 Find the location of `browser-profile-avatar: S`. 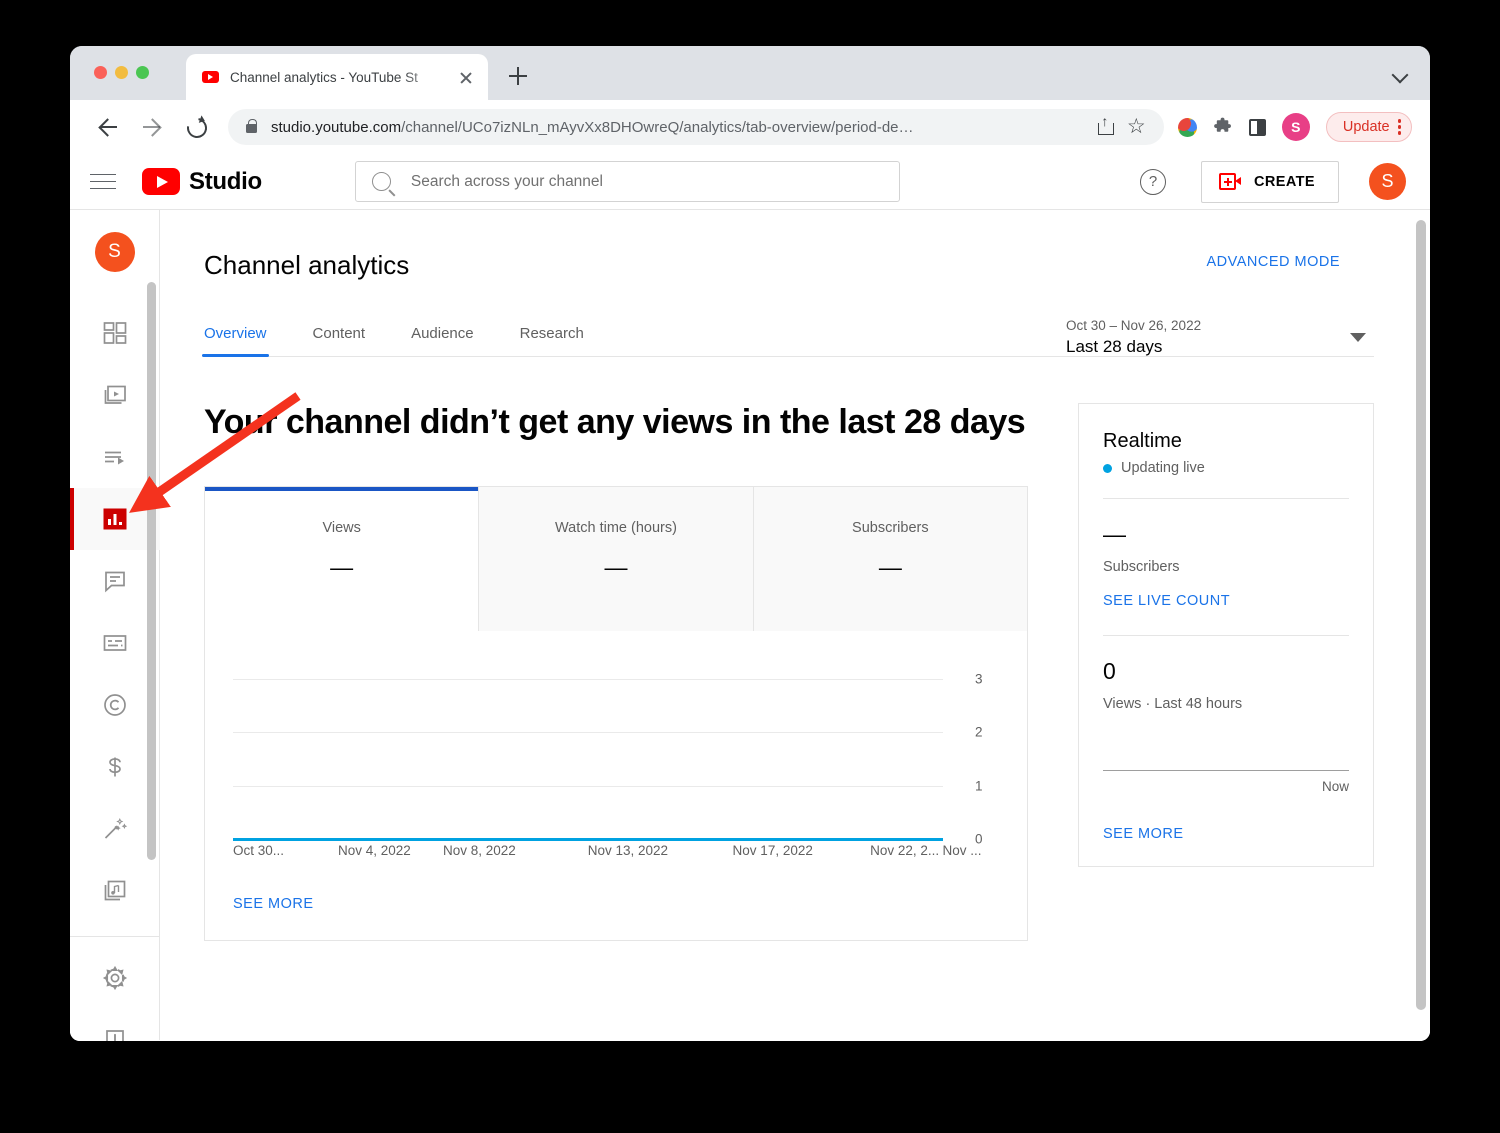

browser-profile-avatar: S is located at coordinates (1295, 127).